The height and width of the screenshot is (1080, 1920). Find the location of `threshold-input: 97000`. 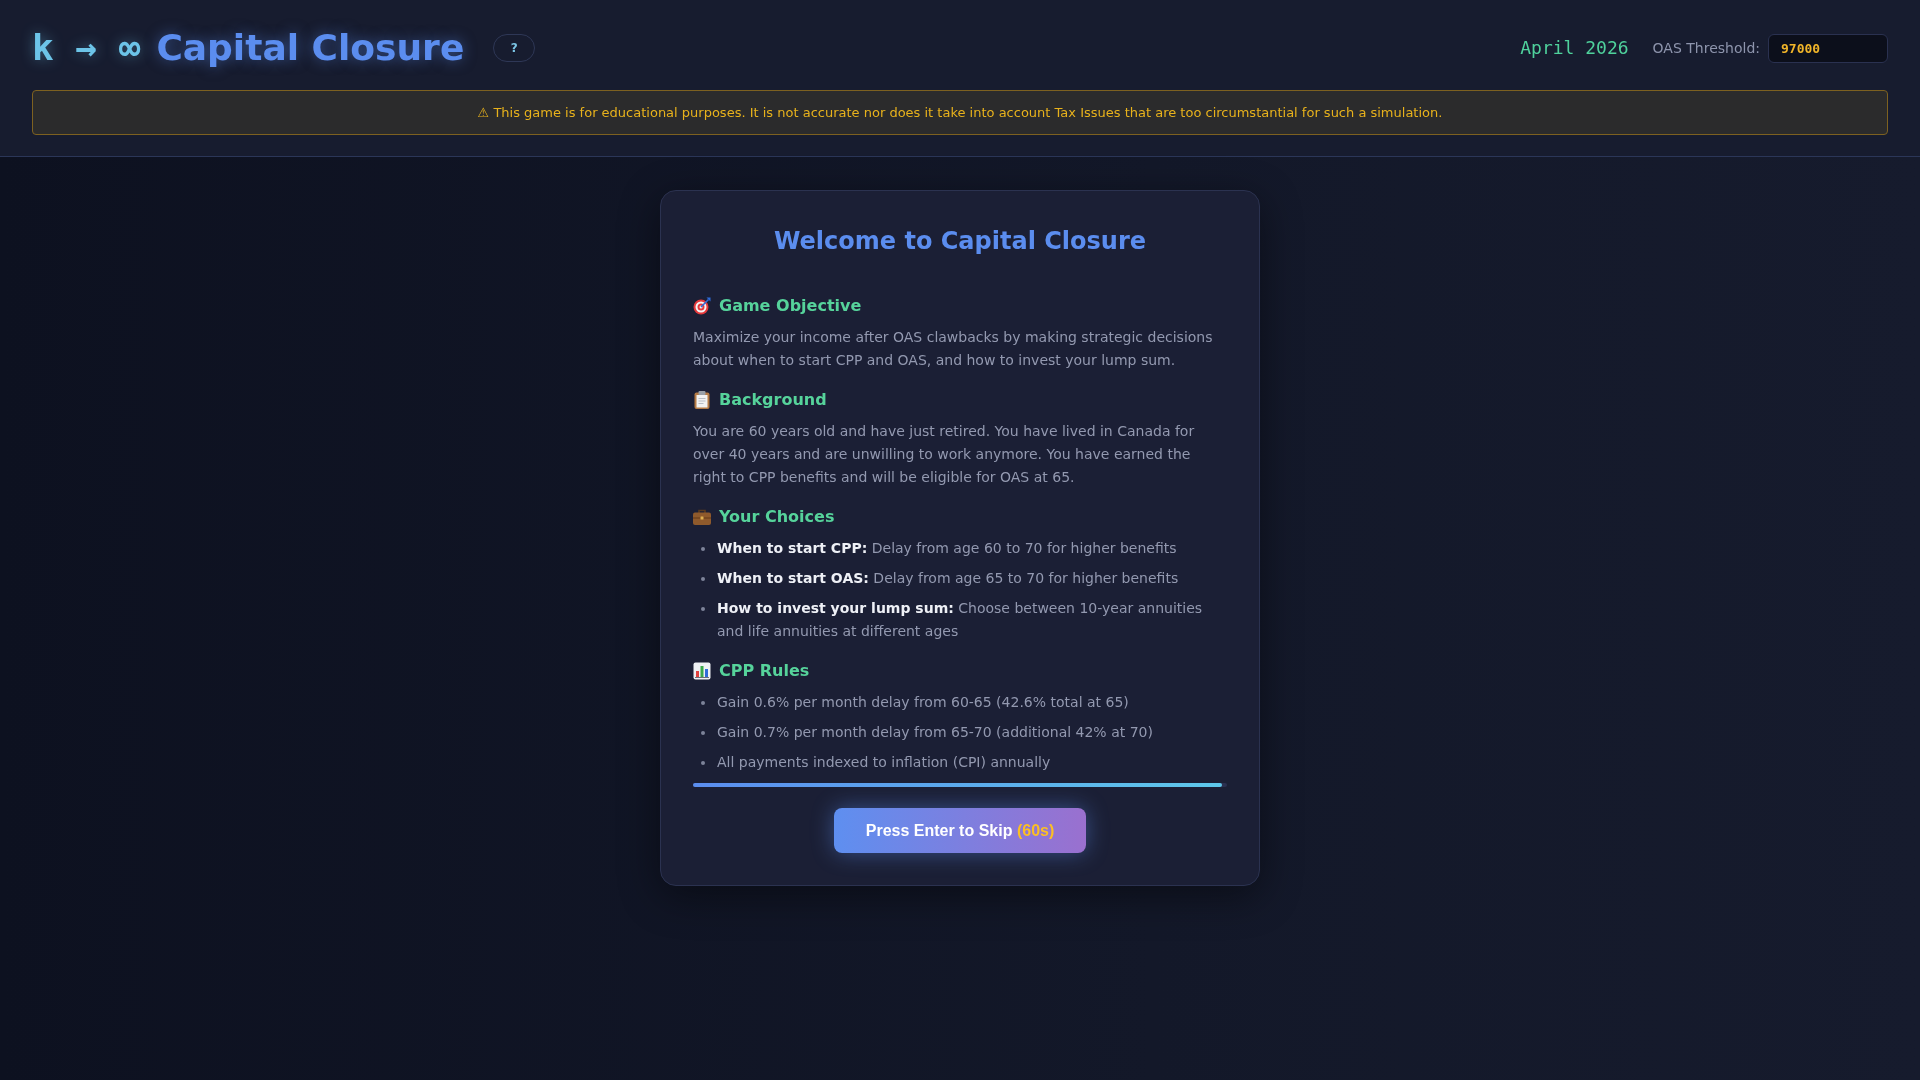

threshold-input: 97000 is located at coordinates (1828, 48).